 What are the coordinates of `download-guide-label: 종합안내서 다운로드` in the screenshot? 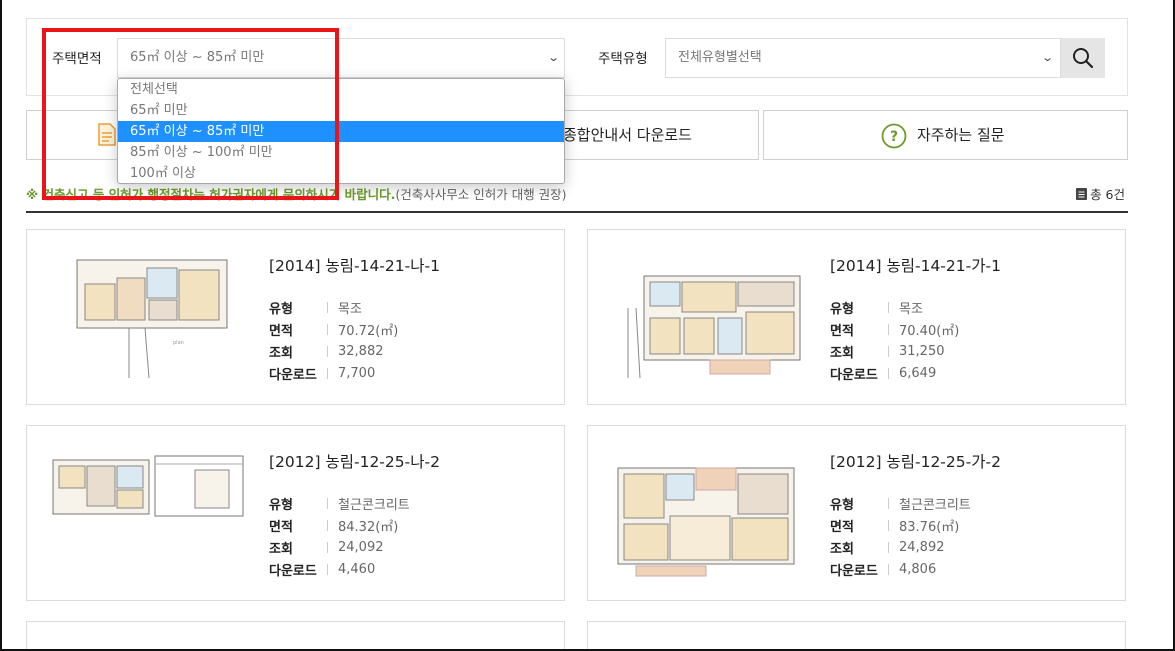 It's located at (627, 135).